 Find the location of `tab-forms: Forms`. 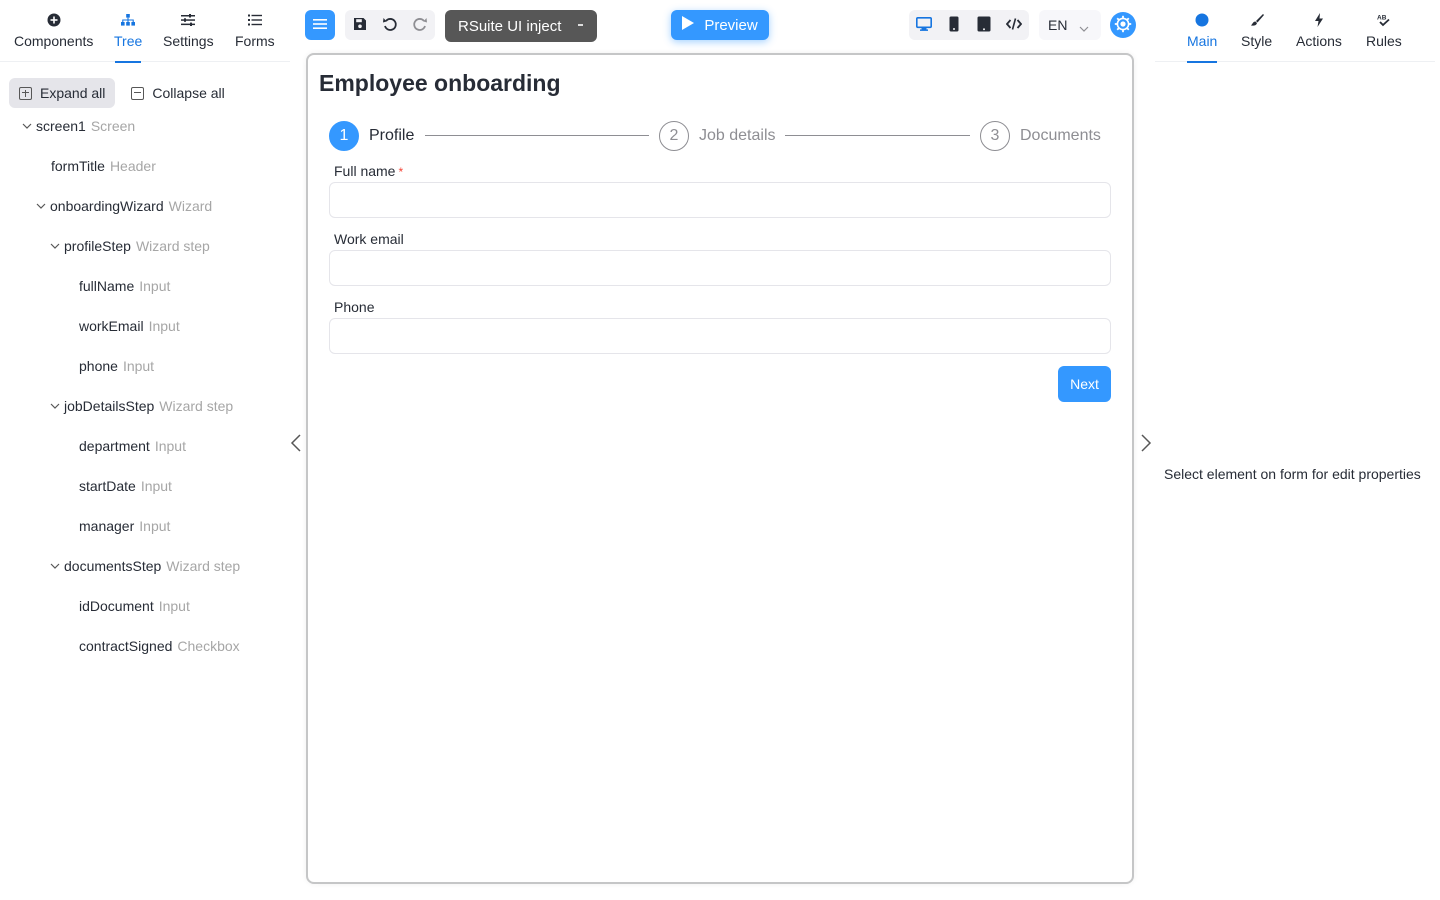

tab-forms: Forms is located at coordinates (255, 31).